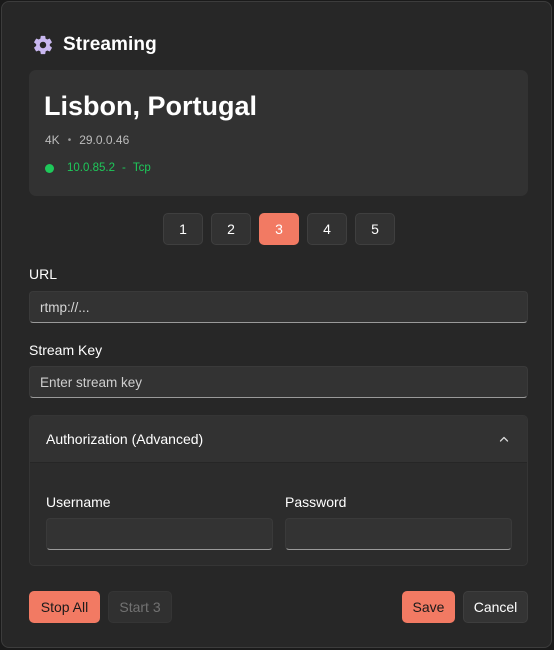  Describe the element at coordinates (64, 607) in the screenshot. I see `stop-all-button: Stop All` at that location.